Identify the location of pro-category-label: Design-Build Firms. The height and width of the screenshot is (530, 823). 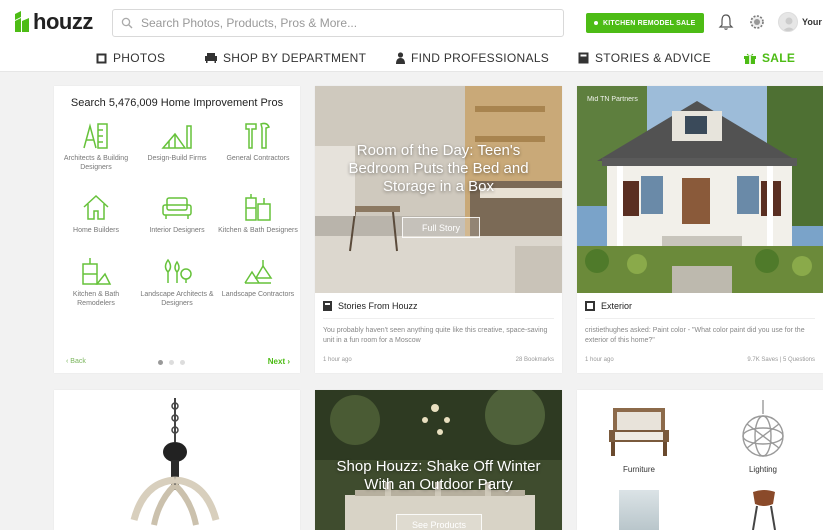
(177, 158).